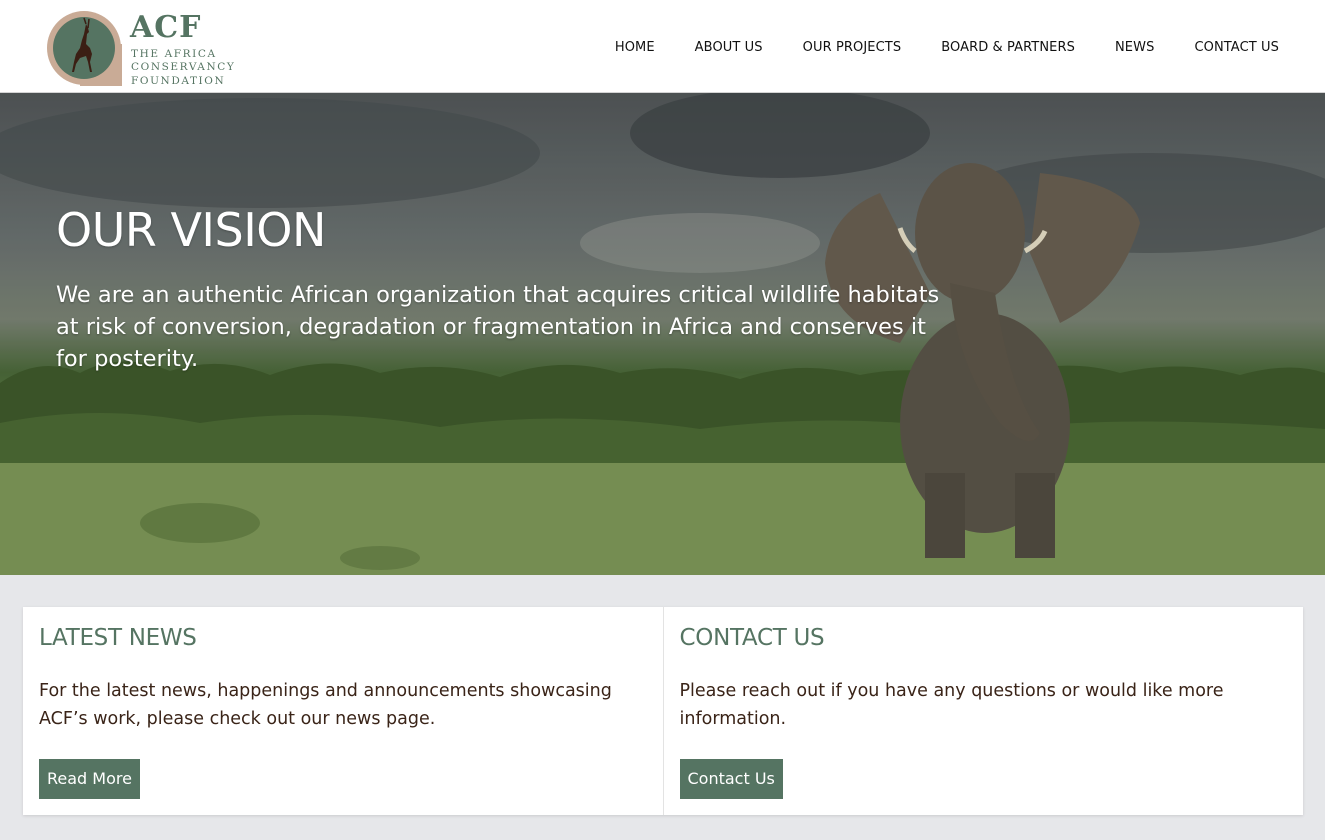 This screenshot has width=1325, height=840. What do you see at coordinates (191, 230) in the screenshot?
I see `hero-title: OUR VISION` at bounding box center [191, 230].